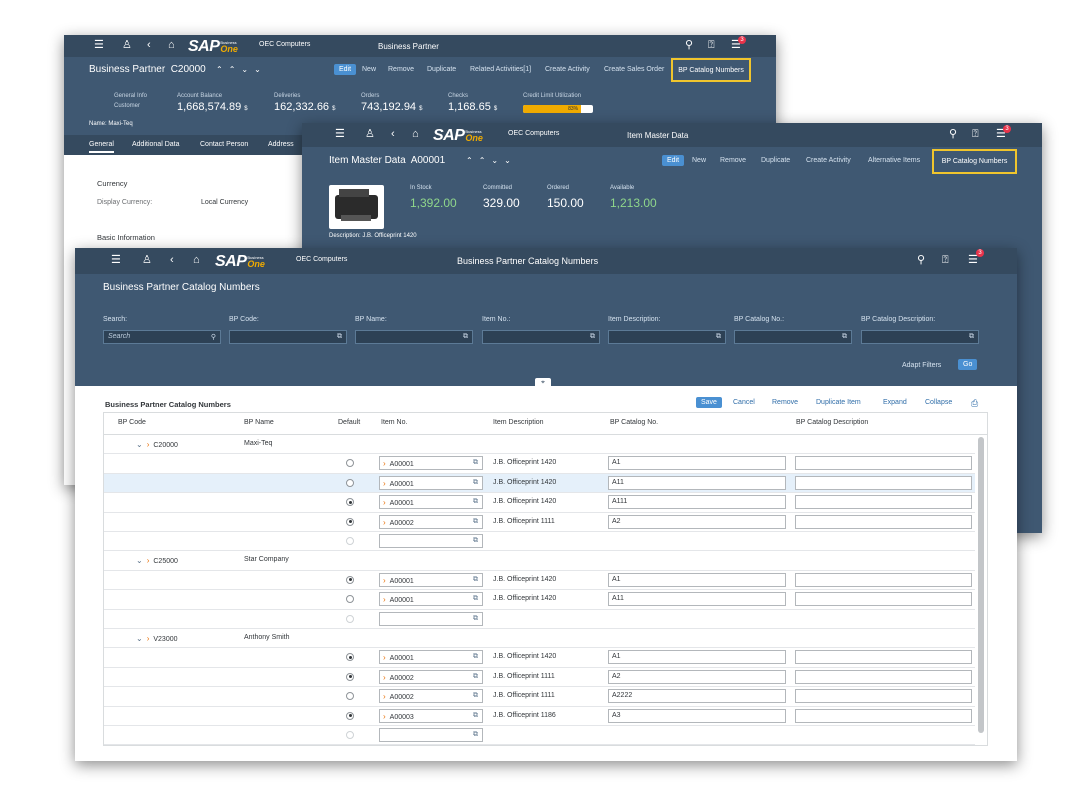 The height and width of the screenshot is (789, 1072). I want to click on table-row: › A00003 ⧉ J.B. Officeprint 1186 A3, so click(539, 716).